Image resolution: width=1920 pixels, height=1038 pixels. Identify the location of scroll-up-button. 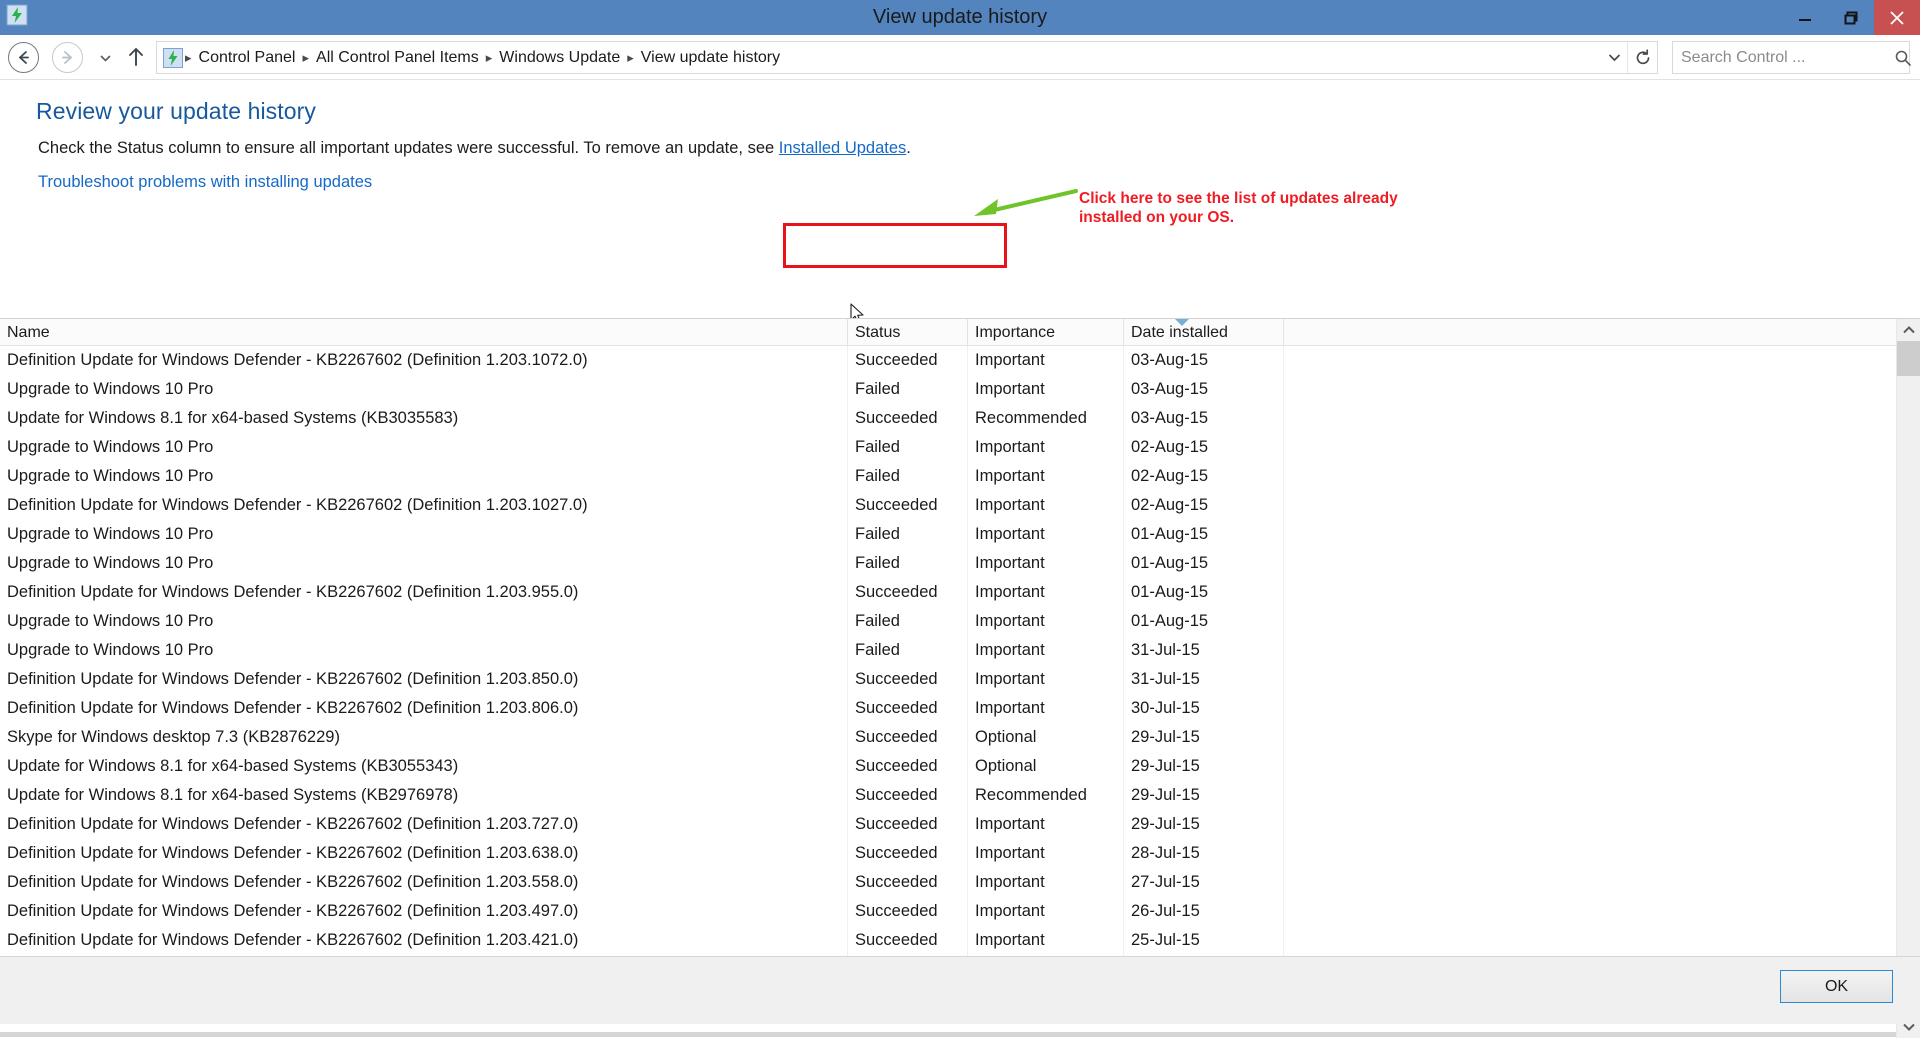
(1908, 330).